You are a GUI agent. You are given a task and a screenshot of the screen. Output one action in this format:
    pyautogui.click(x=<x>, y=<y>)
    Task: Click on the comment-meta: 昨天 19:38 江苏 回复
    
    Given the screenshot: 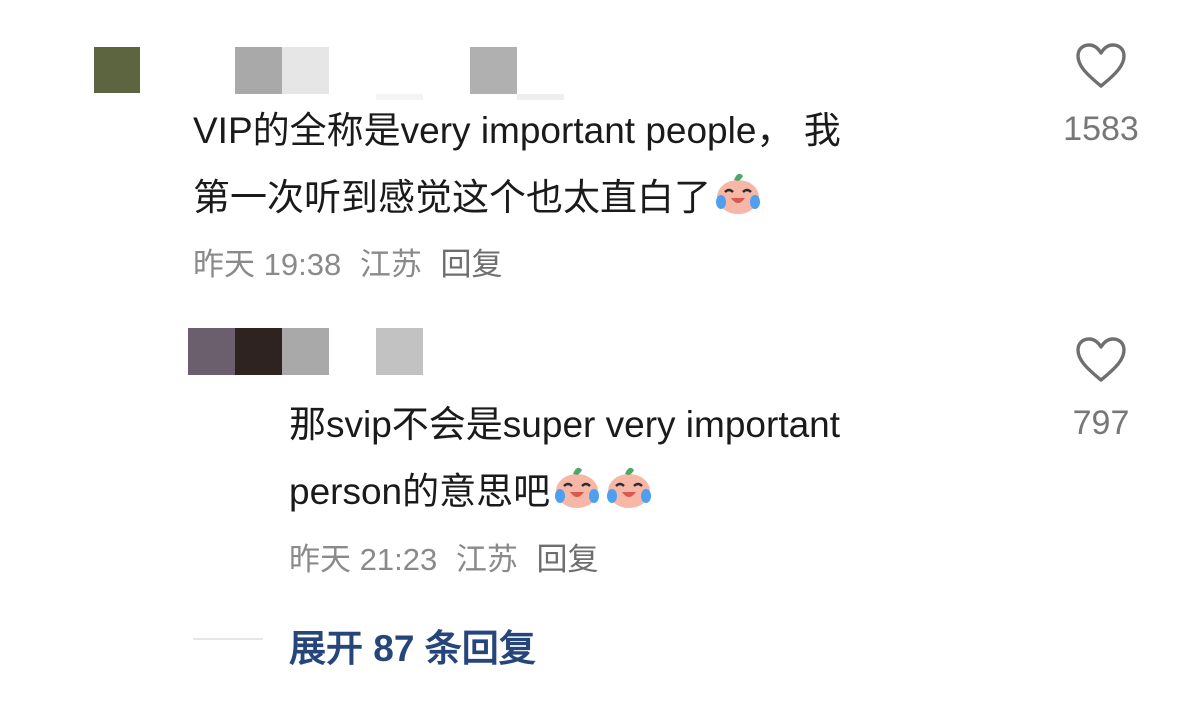 What is the action you would take?
    pyautogui.click(x=352, y=265)
    